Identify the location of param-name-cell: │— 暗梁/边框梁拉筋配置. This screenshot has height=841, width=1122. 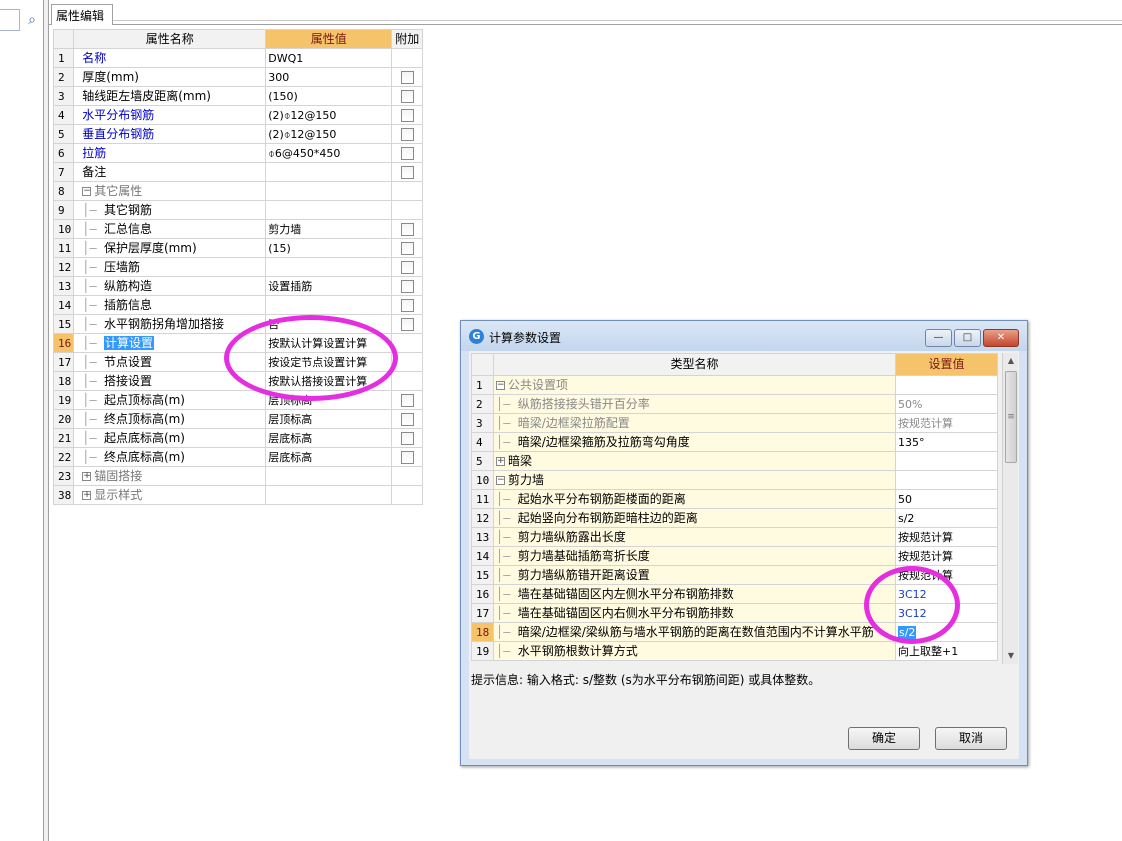
(694, 423).